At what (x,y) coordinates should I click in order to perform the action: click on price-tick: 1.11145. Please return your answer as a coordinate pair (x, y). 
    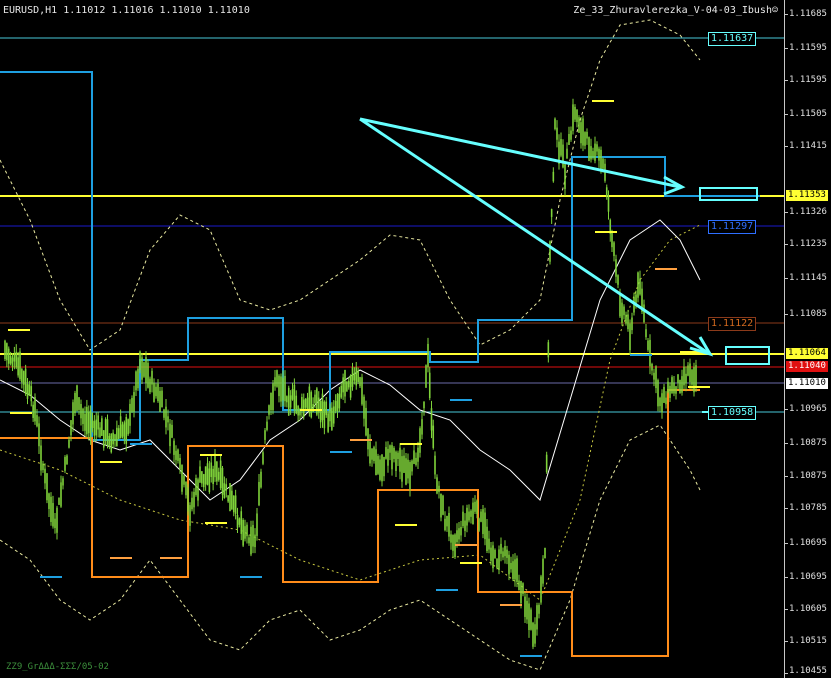
    Looking at the image, I should click on (808, 278).